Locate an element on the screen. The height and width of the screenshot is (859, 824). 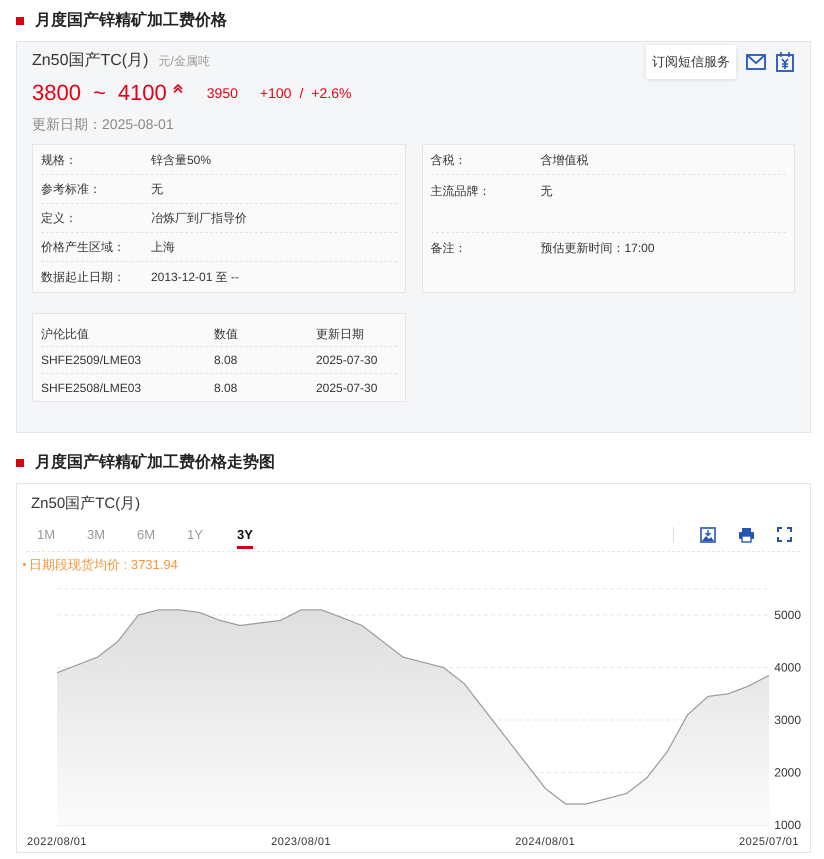
spec-label: 含税： is located at coordinates (449, 160).